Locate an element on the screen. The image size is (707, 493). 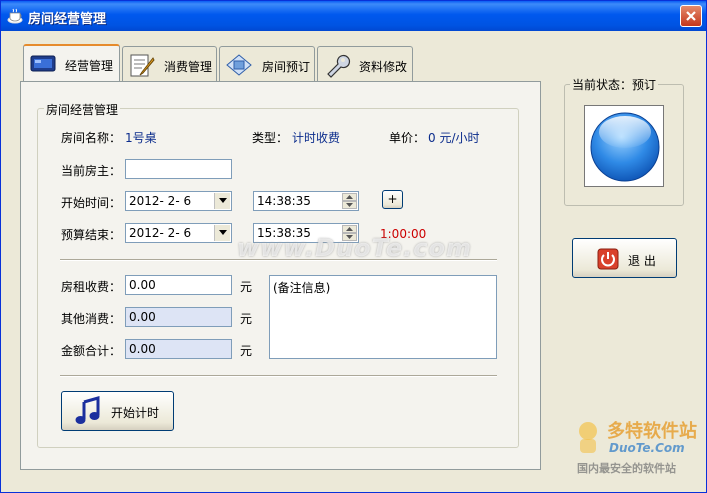
status-indicator is located at coordinates (624, 146).